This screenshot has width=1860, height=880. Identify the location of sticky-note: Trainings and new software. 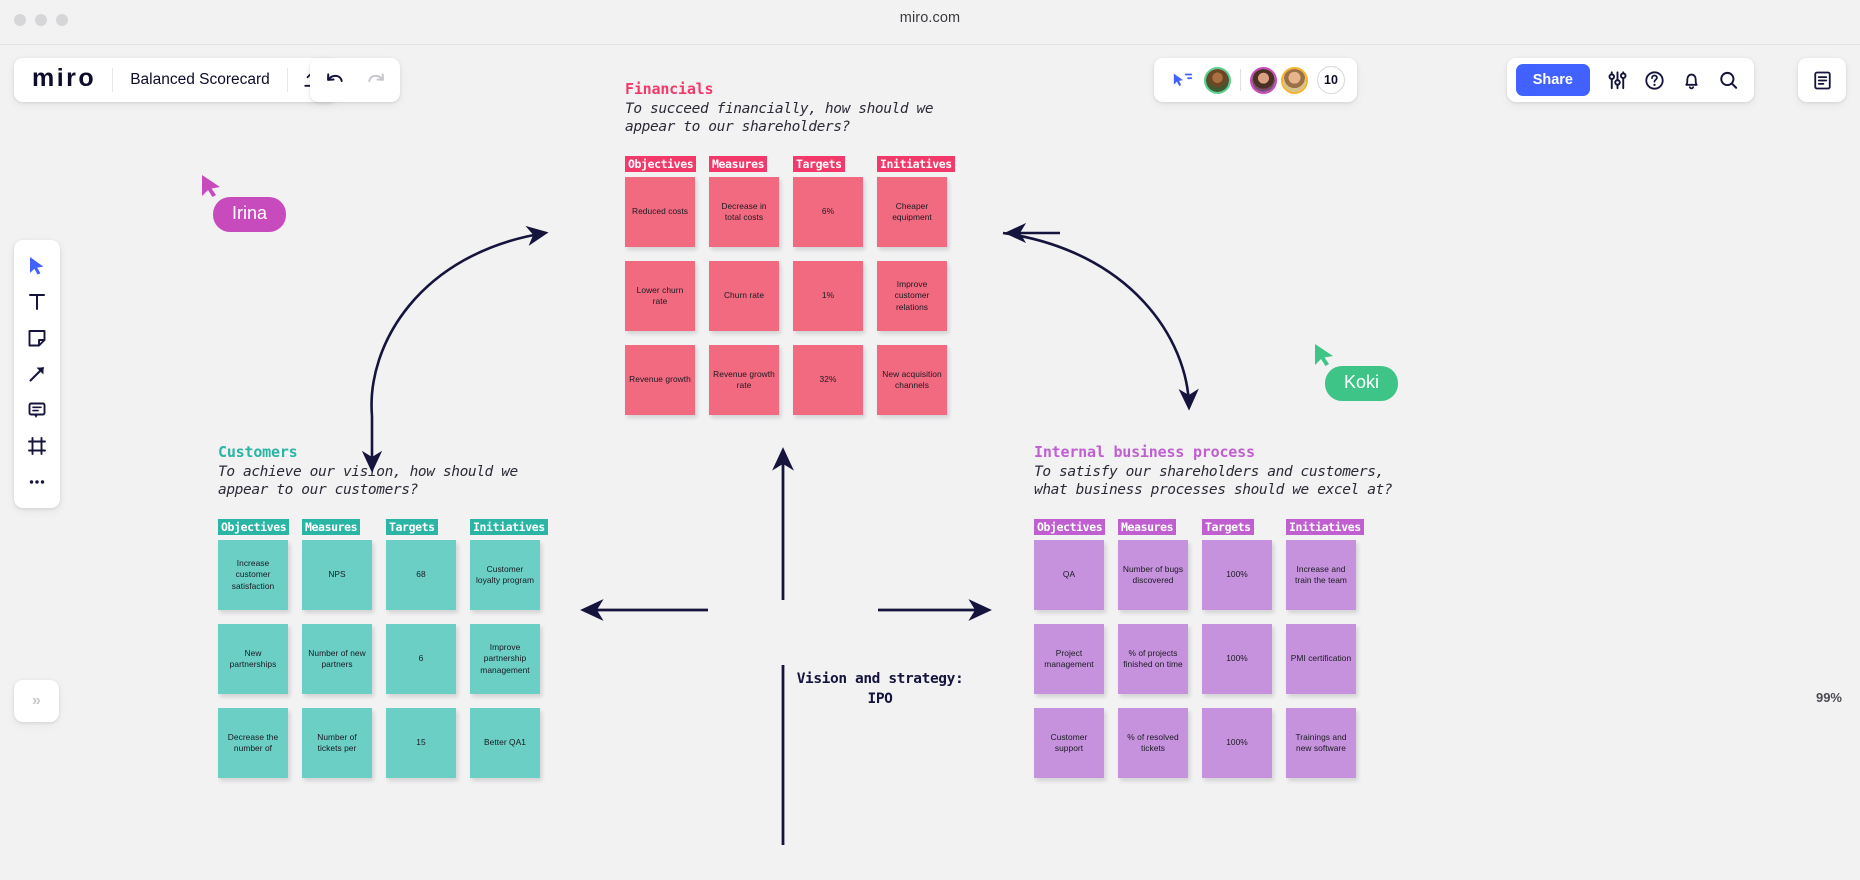
(1321, 742).